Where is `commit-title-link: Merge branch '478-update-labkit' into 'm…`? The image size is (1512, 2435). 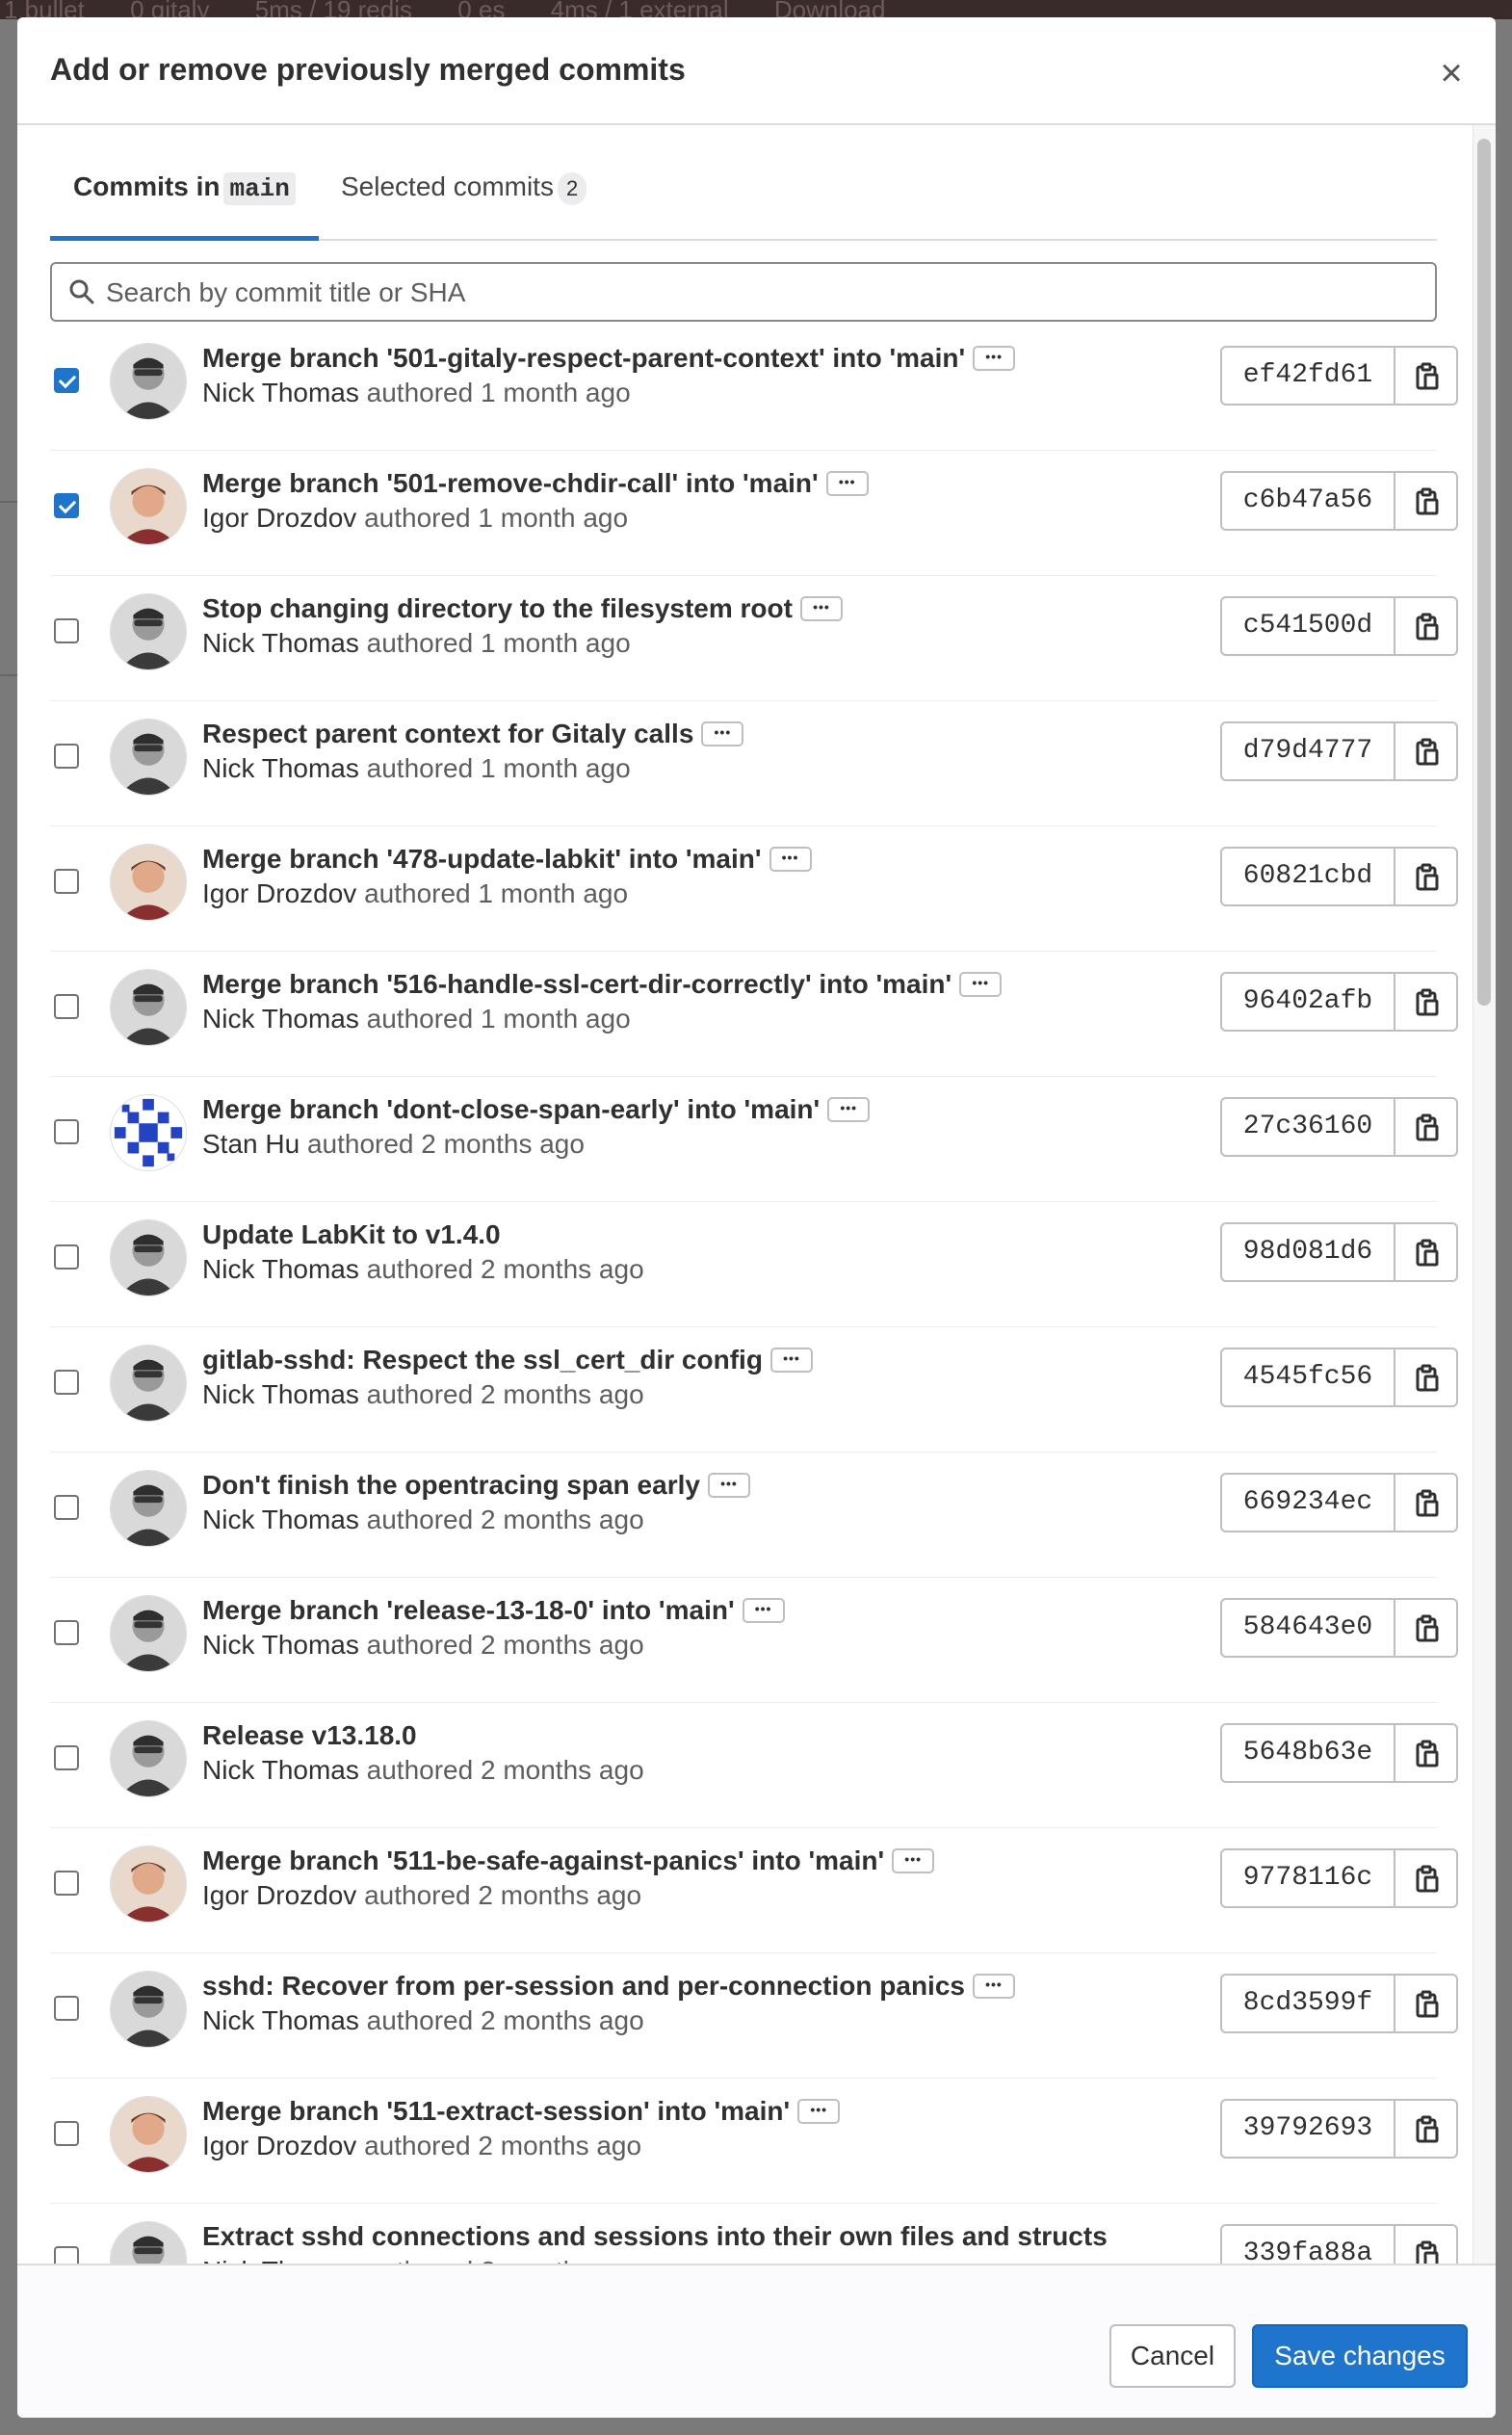 commit-title-link: Merge branch '478-update-labkit' into 'm… is located at coordinates (507, 859).